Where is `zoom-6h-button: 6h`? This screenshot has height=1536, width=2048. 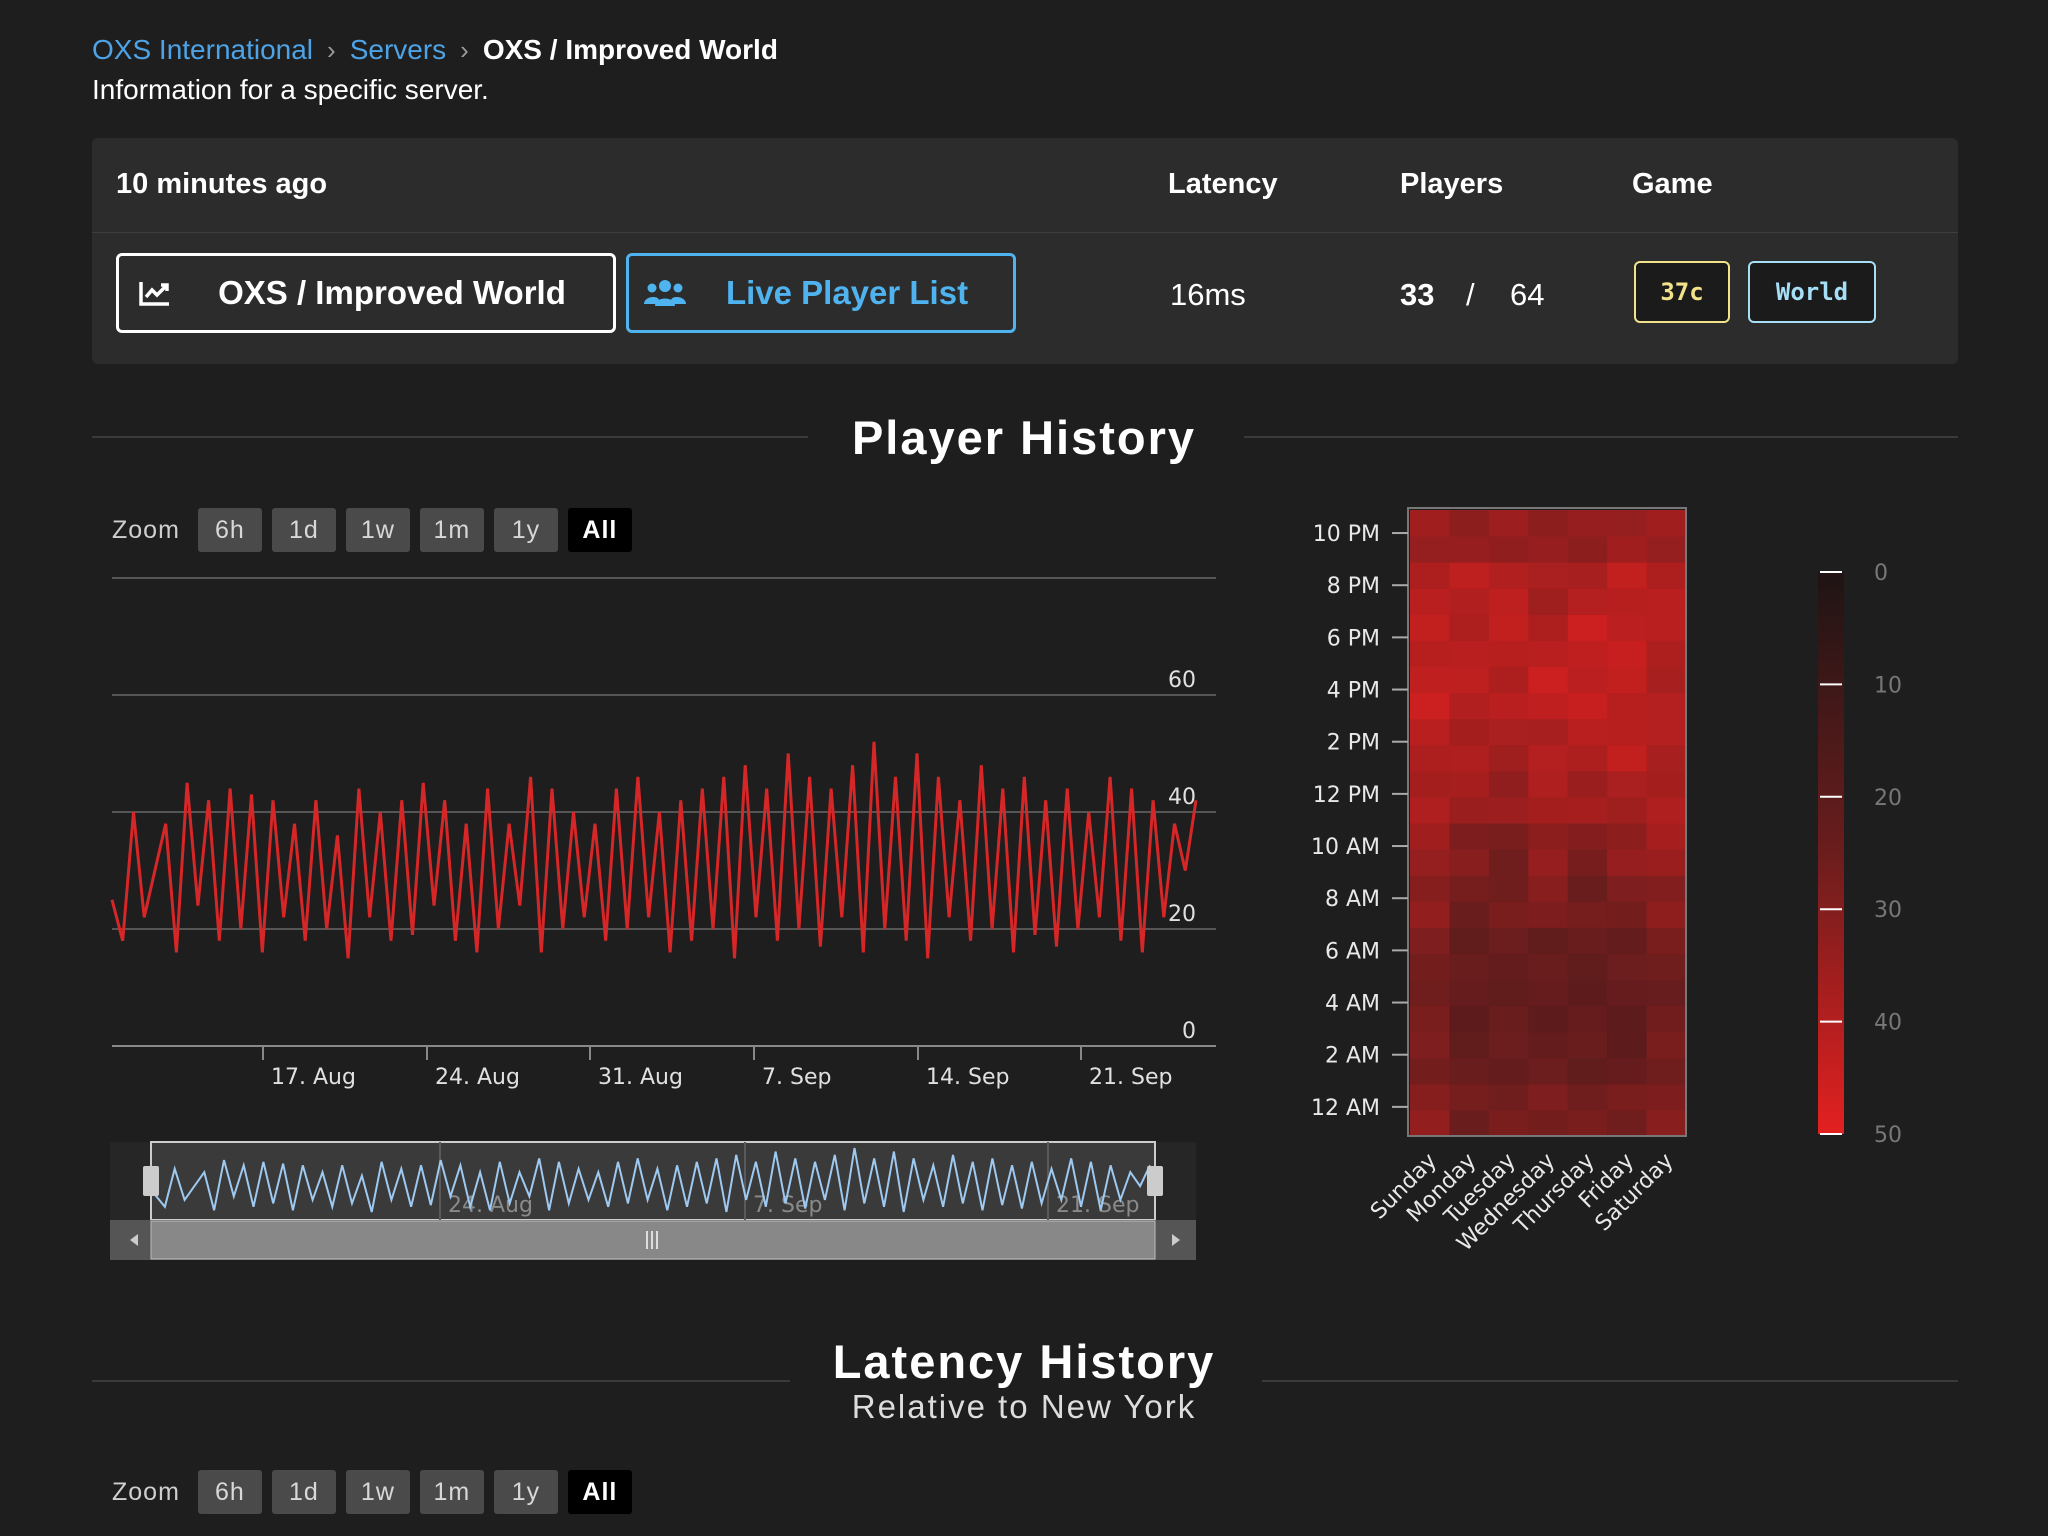
zoom-6h-button: 6h is located at coordinates (229, 1492).